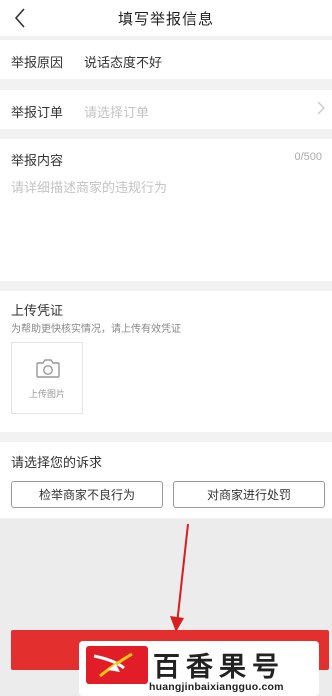 Image resolution: width=332 pixels, height=696 pixels. Describe the element at coordinates (37, 62) in the screenshot. I see `reason-label: 举报原因` at that location.